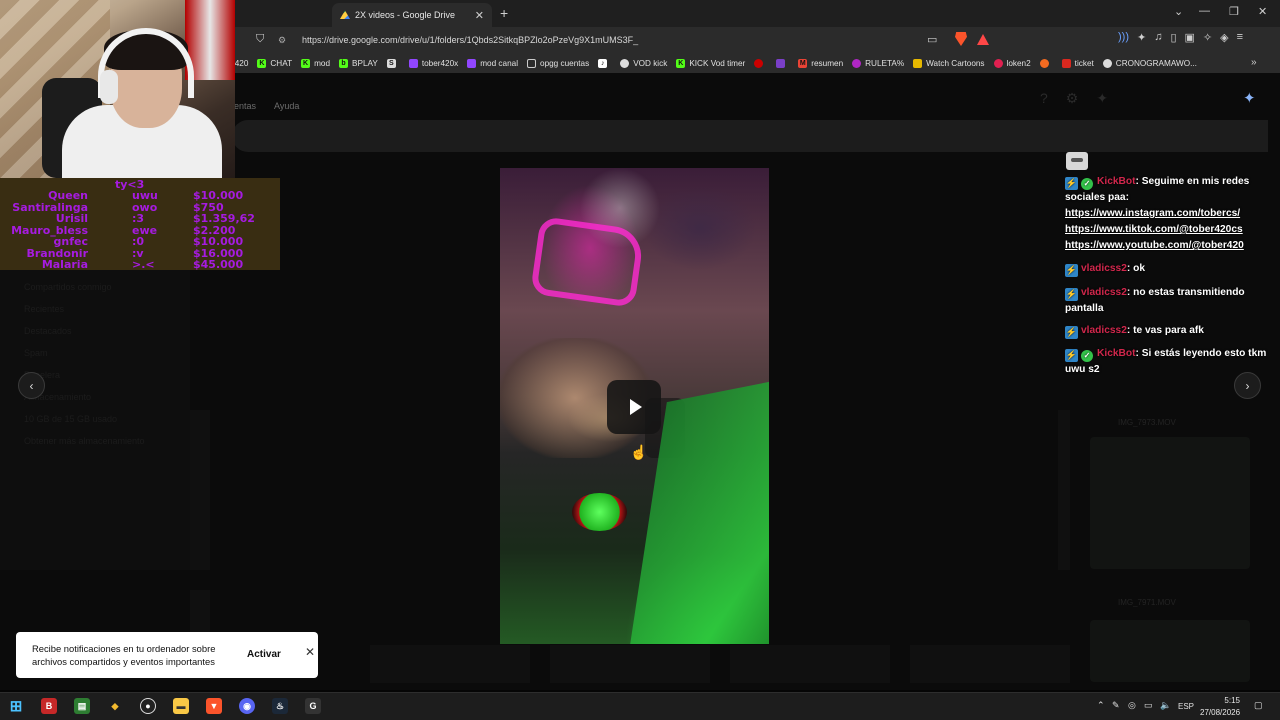 Image resolution: width=1280 pixels, height=720 pixels. What do you see at coordinates (1158, 37) in the screenshot?
I see `media-icon: ♫` at bounding box center [1158, 37].